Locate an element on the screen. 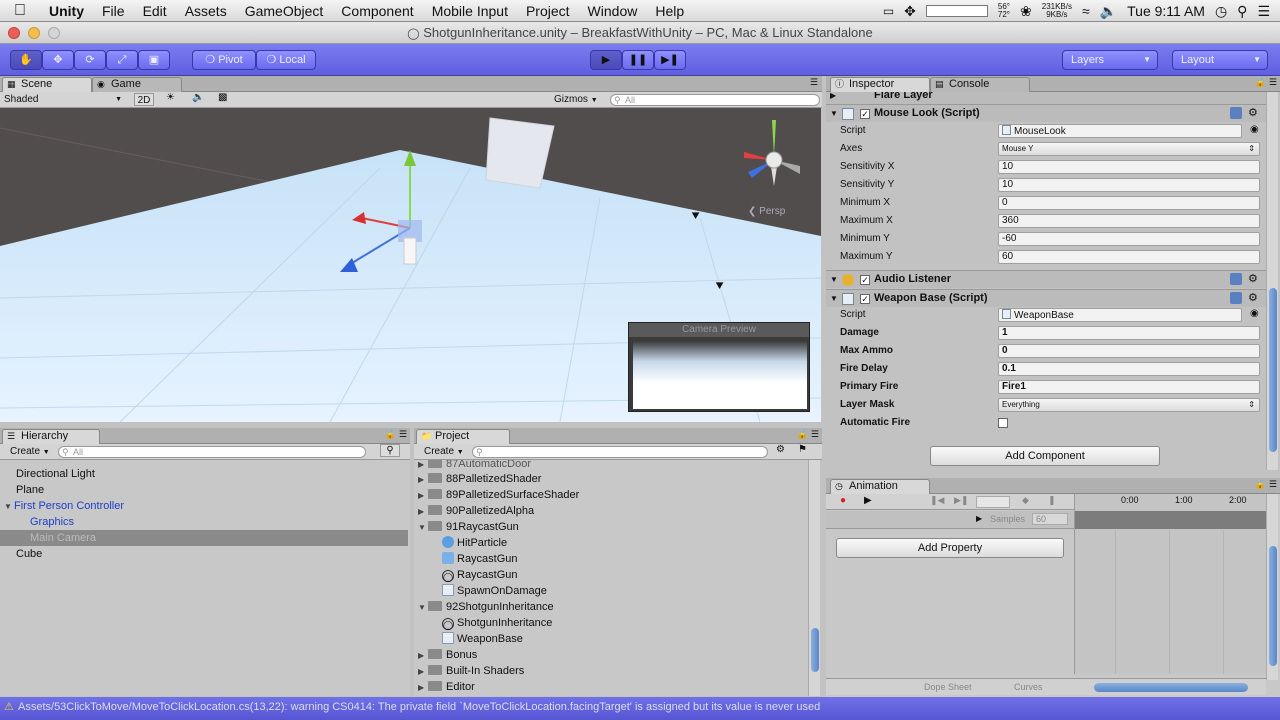 The image size is (1280, 720). project-item: ◯ ShotgunInheritance is located at coordinates (497, 623).